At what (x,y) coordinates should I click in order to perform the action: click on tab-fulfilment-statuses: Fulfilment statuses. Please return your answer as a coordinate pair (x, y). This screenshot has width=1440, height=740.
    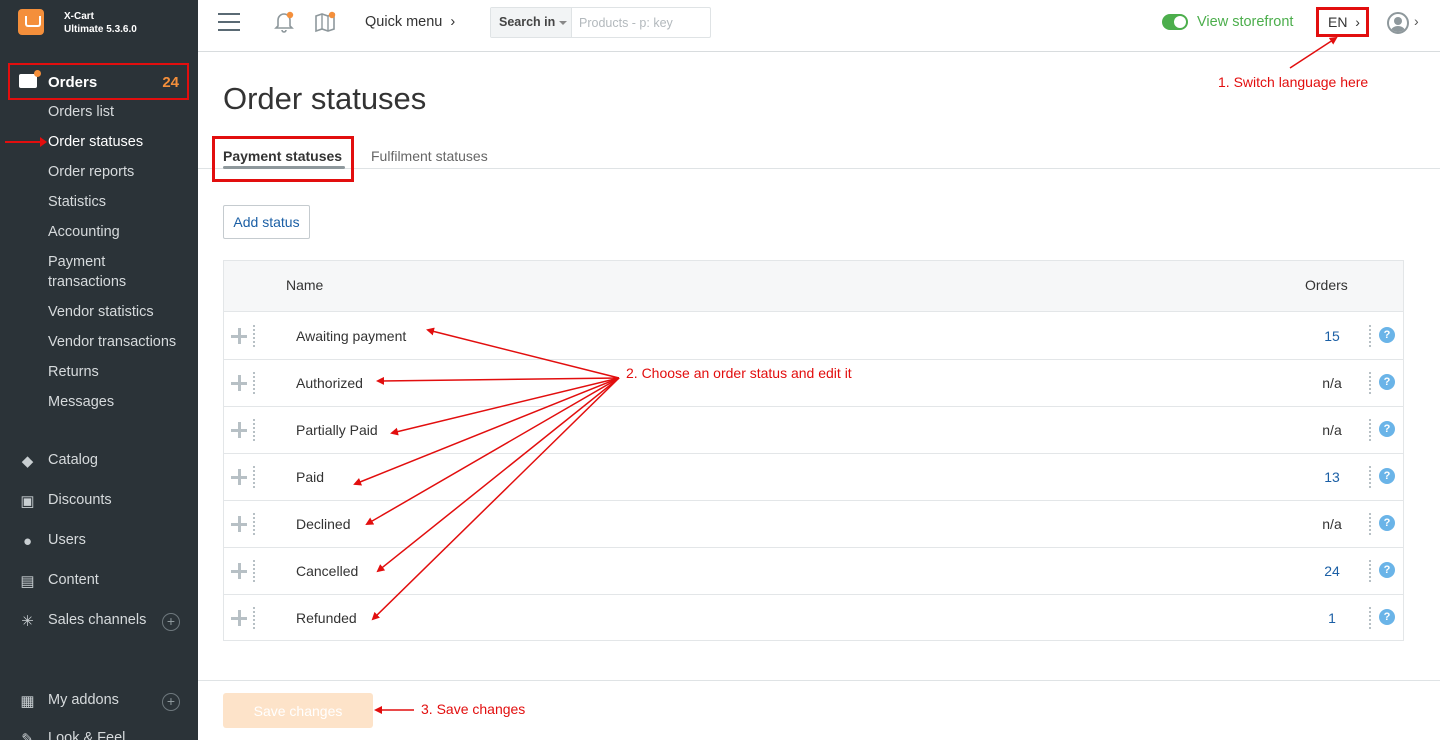
    Looking at the image, I should click on (429, 156).